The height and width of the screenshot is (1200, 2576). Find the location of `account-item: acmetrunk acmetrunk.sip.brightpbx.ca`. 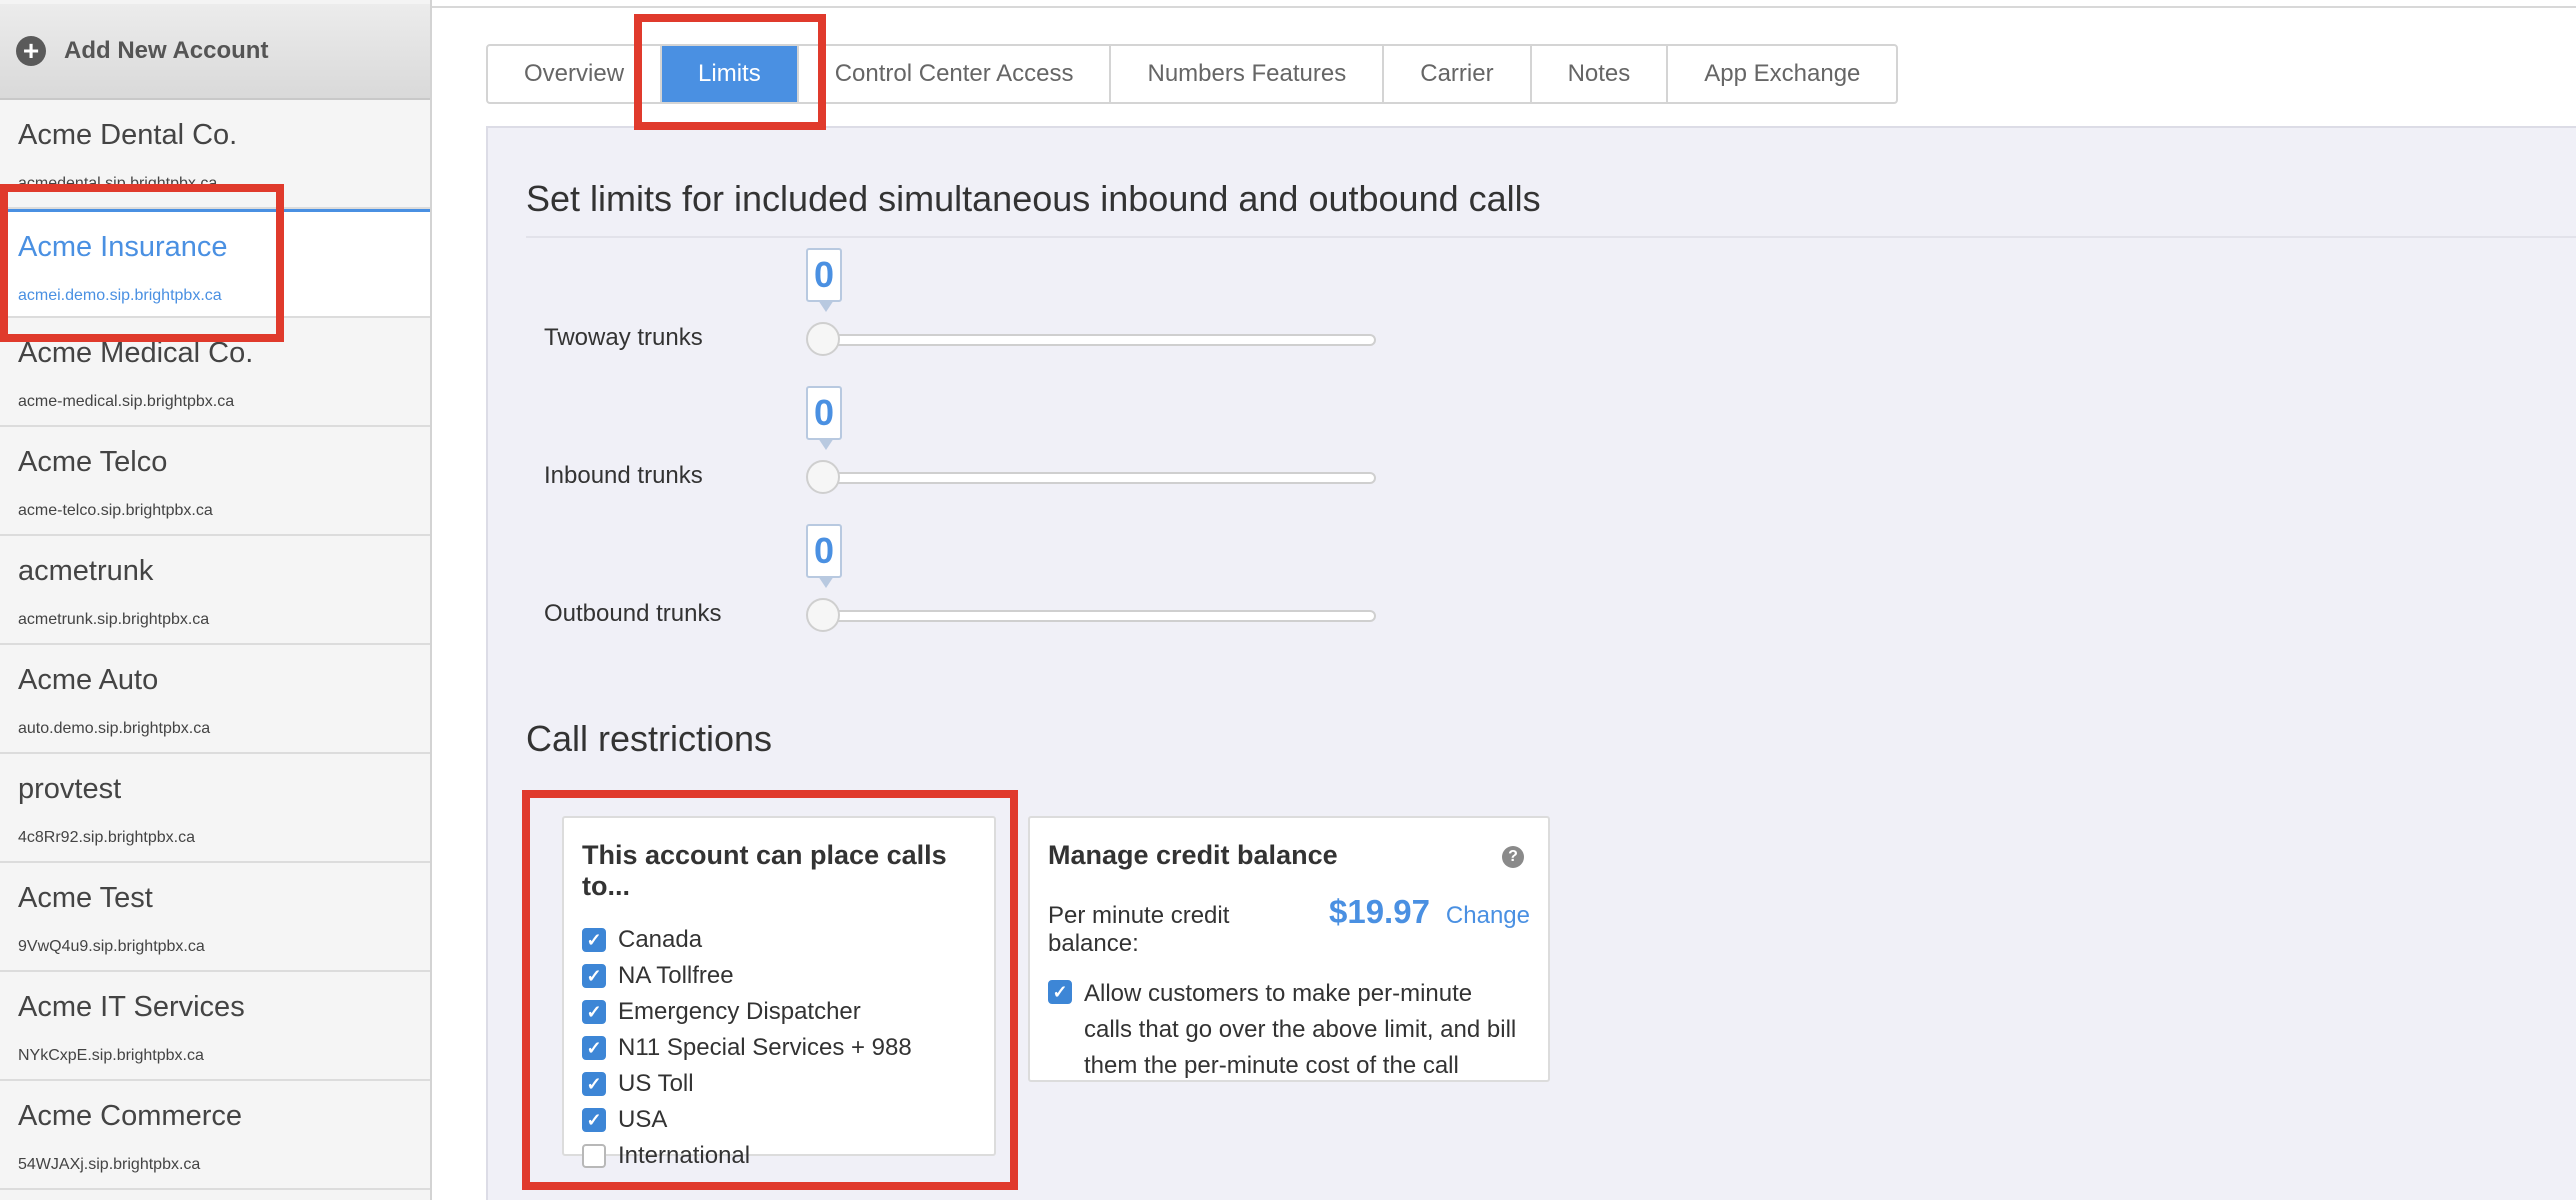

account-item: acmetrunk acmetrunk.sip.brightpbx.ca is located at coordinates (215, 590).